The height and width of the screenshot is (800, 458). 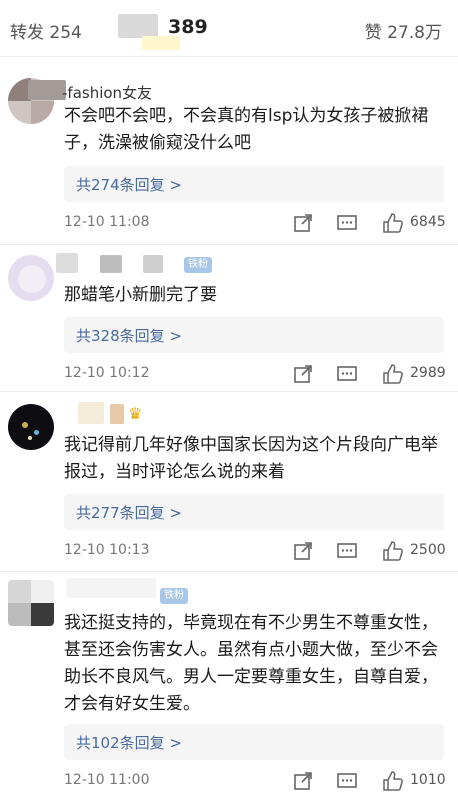 What do you see at coordinates (256, 552) in the screenshot?
I see `comment-meta: 12-10 10:13 2500` at bounding box center [256, 552].